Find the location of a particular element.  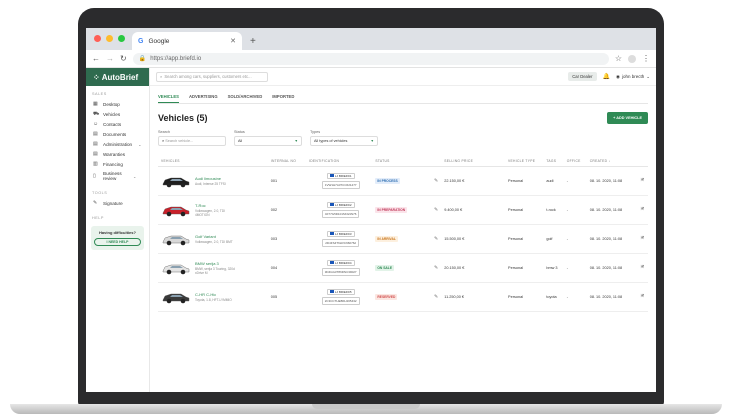

status-badge: RESERVED is located at coordinates (386, 296).